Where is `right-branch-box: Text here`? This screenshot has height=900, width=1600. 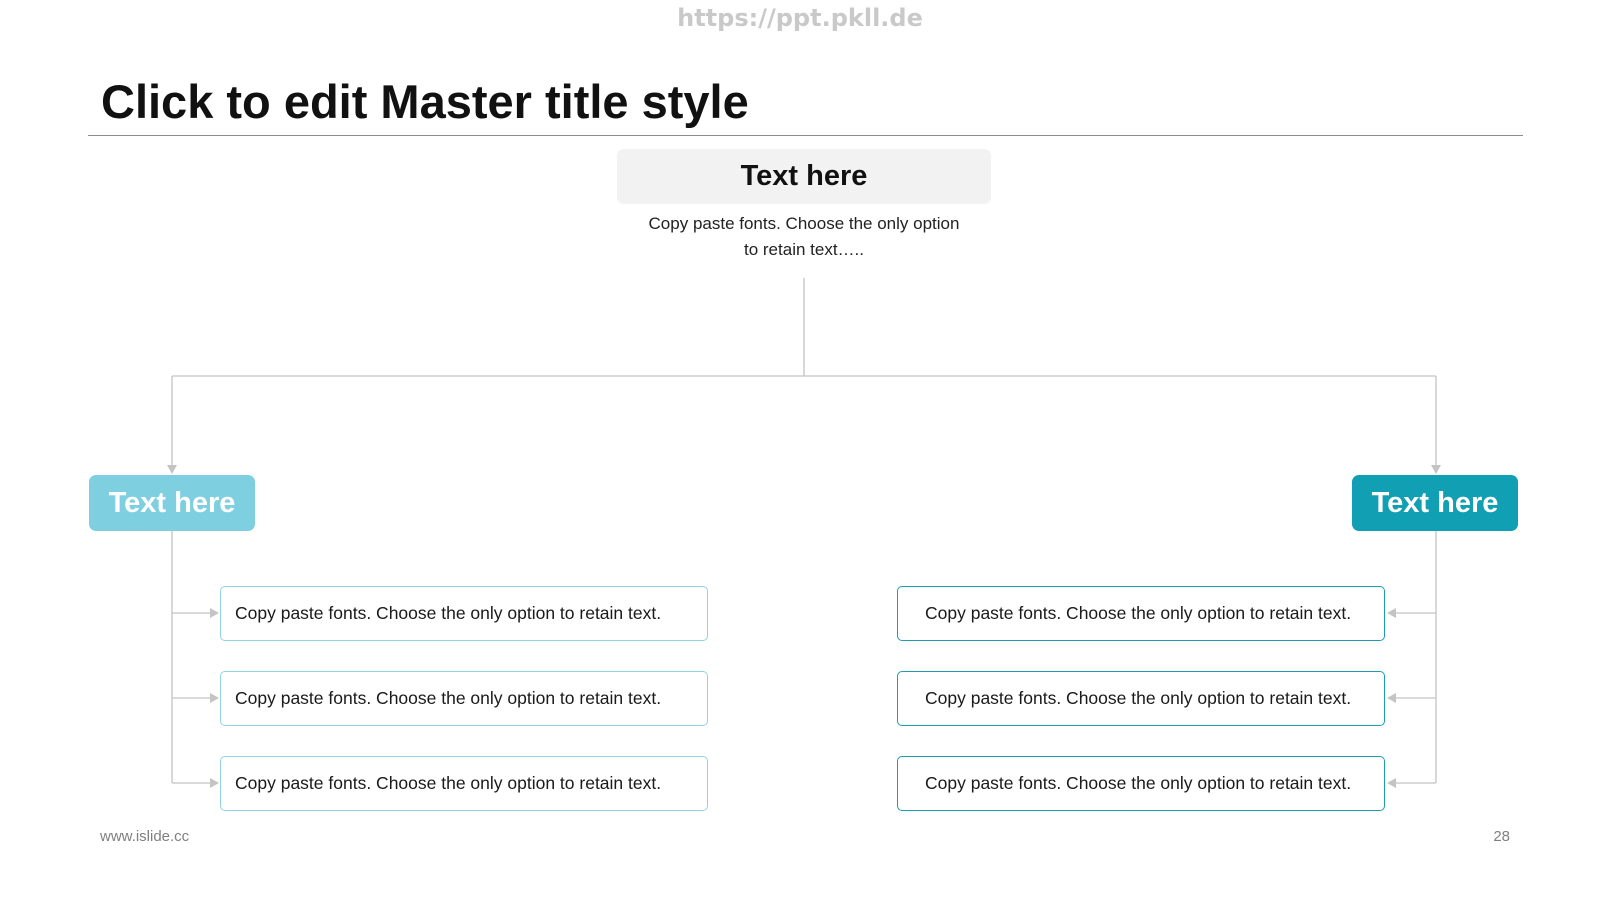 right-branch-box: Text here is located at coordinates (1435, 503).